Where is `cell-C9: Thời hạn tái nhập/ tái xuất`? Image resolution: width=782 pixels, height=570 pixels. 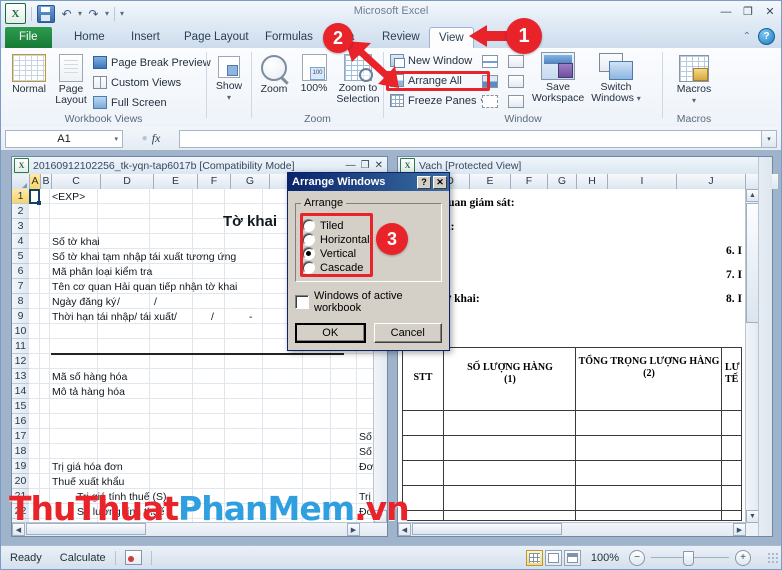
cell-C9: Thời hạn tái nhập/ tái xuất is located at coordinates (113, 317).